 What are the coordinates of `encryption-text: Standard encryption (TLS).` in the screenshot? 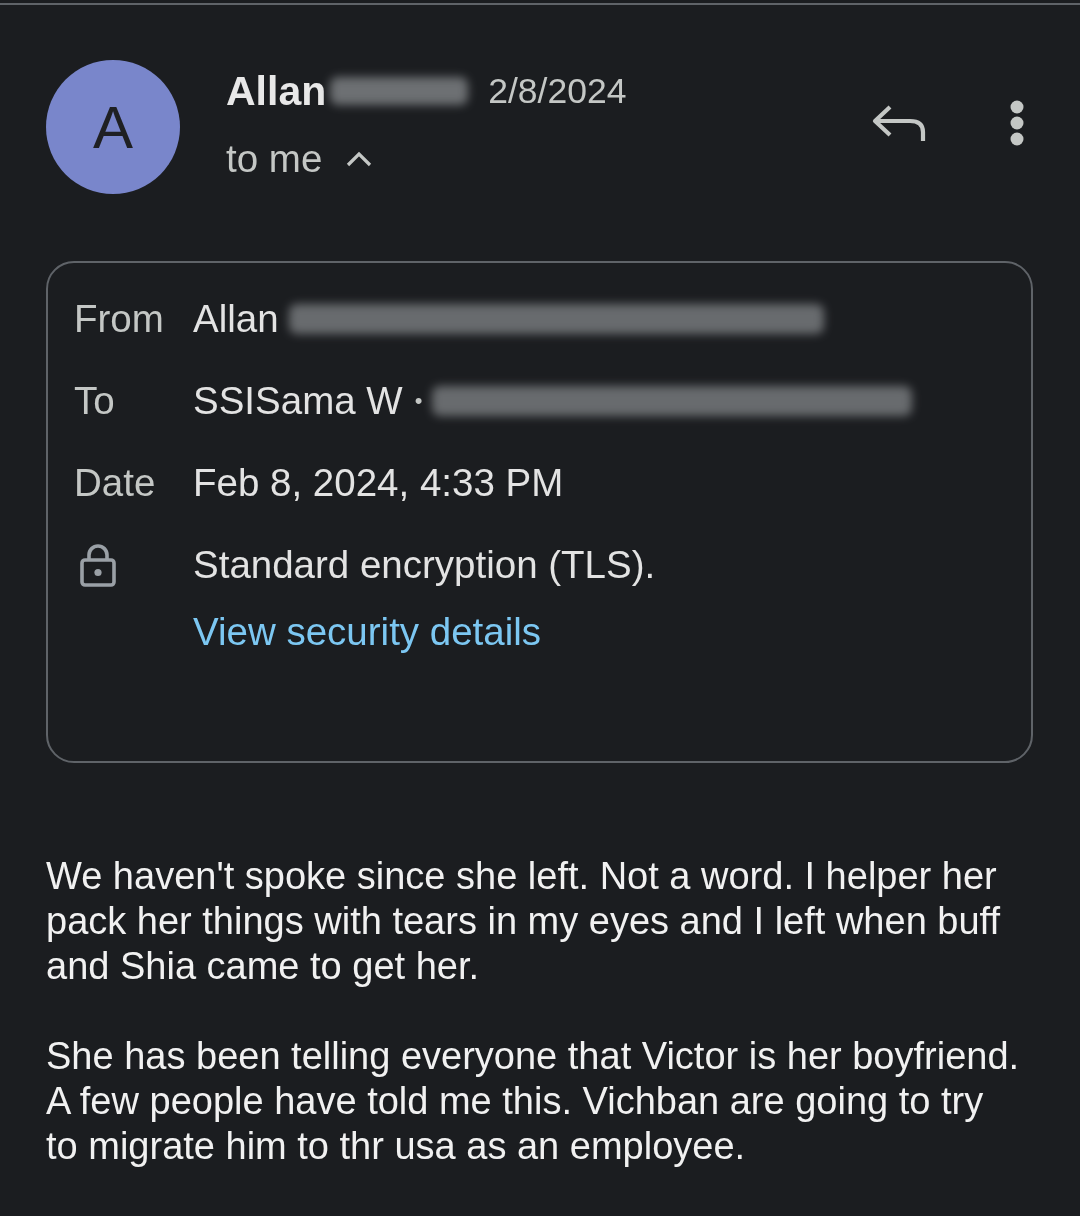 It's located at (424, 565).